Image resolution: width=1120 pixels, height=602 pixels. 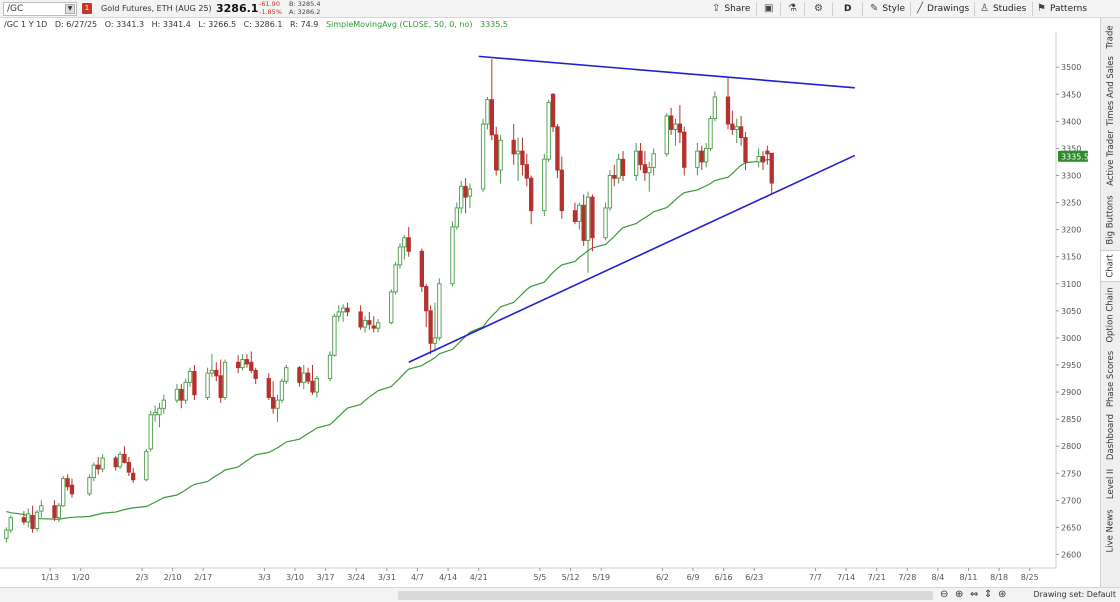 What do you see at coordinates (944, 595) in the screenshot?
I see `zoom-out-icon: ⊖` at bounding box center [944, 595].